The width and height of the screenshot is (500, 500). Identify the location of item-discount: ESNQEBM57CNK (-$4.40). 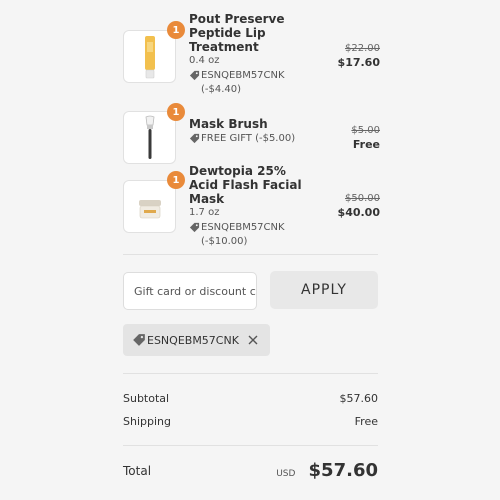
(254, 83).